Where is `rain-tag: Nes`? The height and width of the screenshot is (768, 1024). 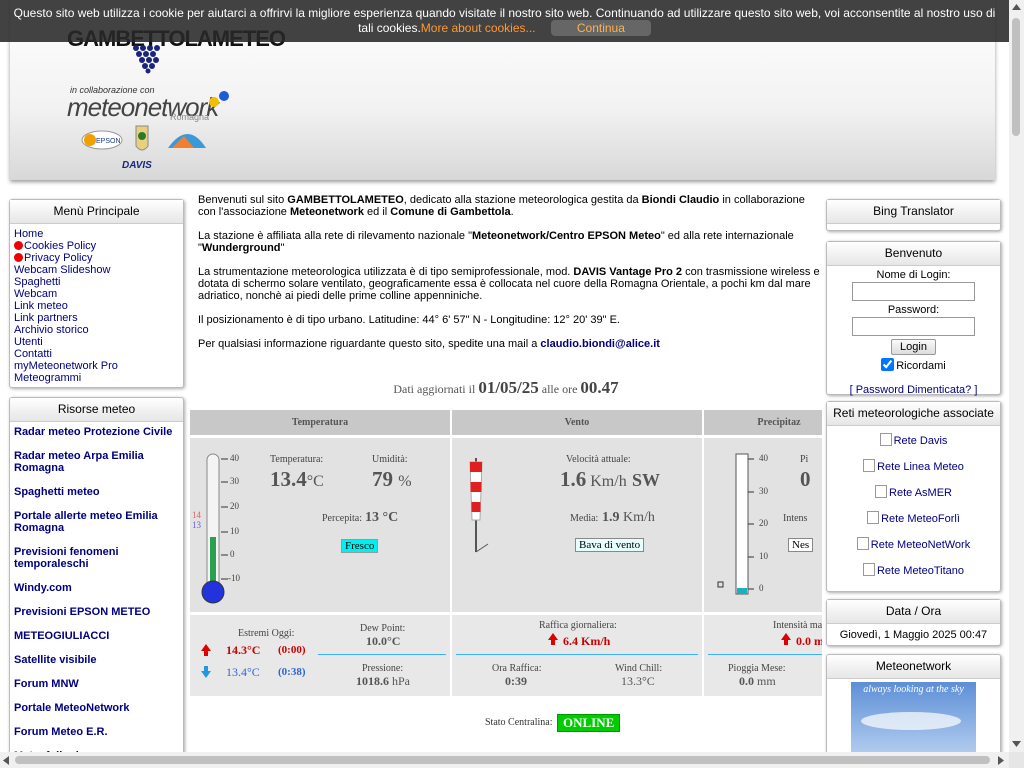 rain-tag: Nes is located at coordinates (801, 545).